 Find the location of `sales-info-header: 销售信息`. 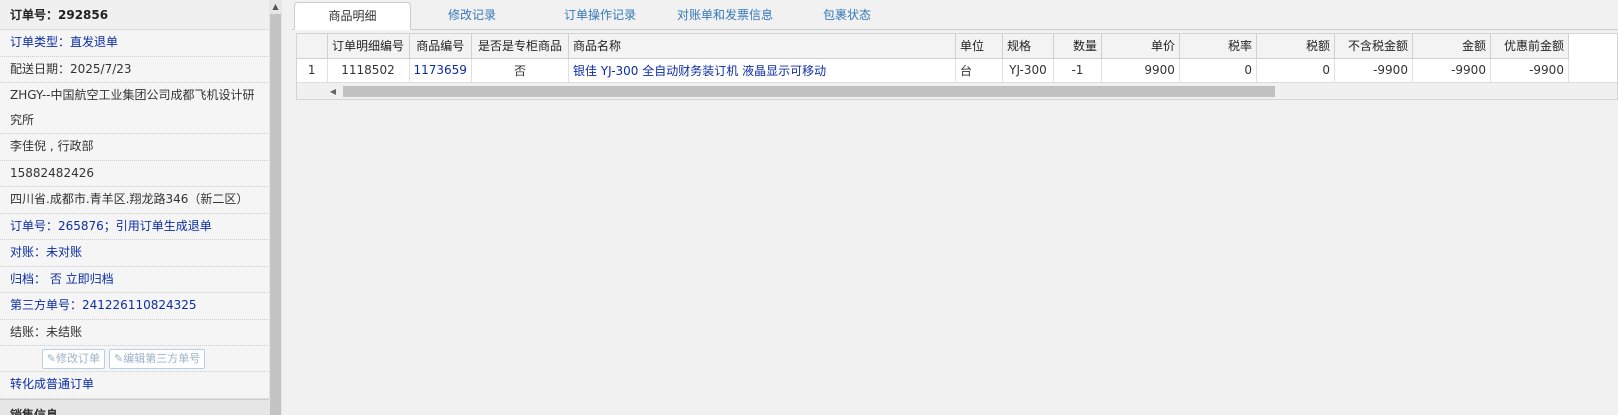

sales-info-header: 销售信息 is located at coordinates (138, 406).